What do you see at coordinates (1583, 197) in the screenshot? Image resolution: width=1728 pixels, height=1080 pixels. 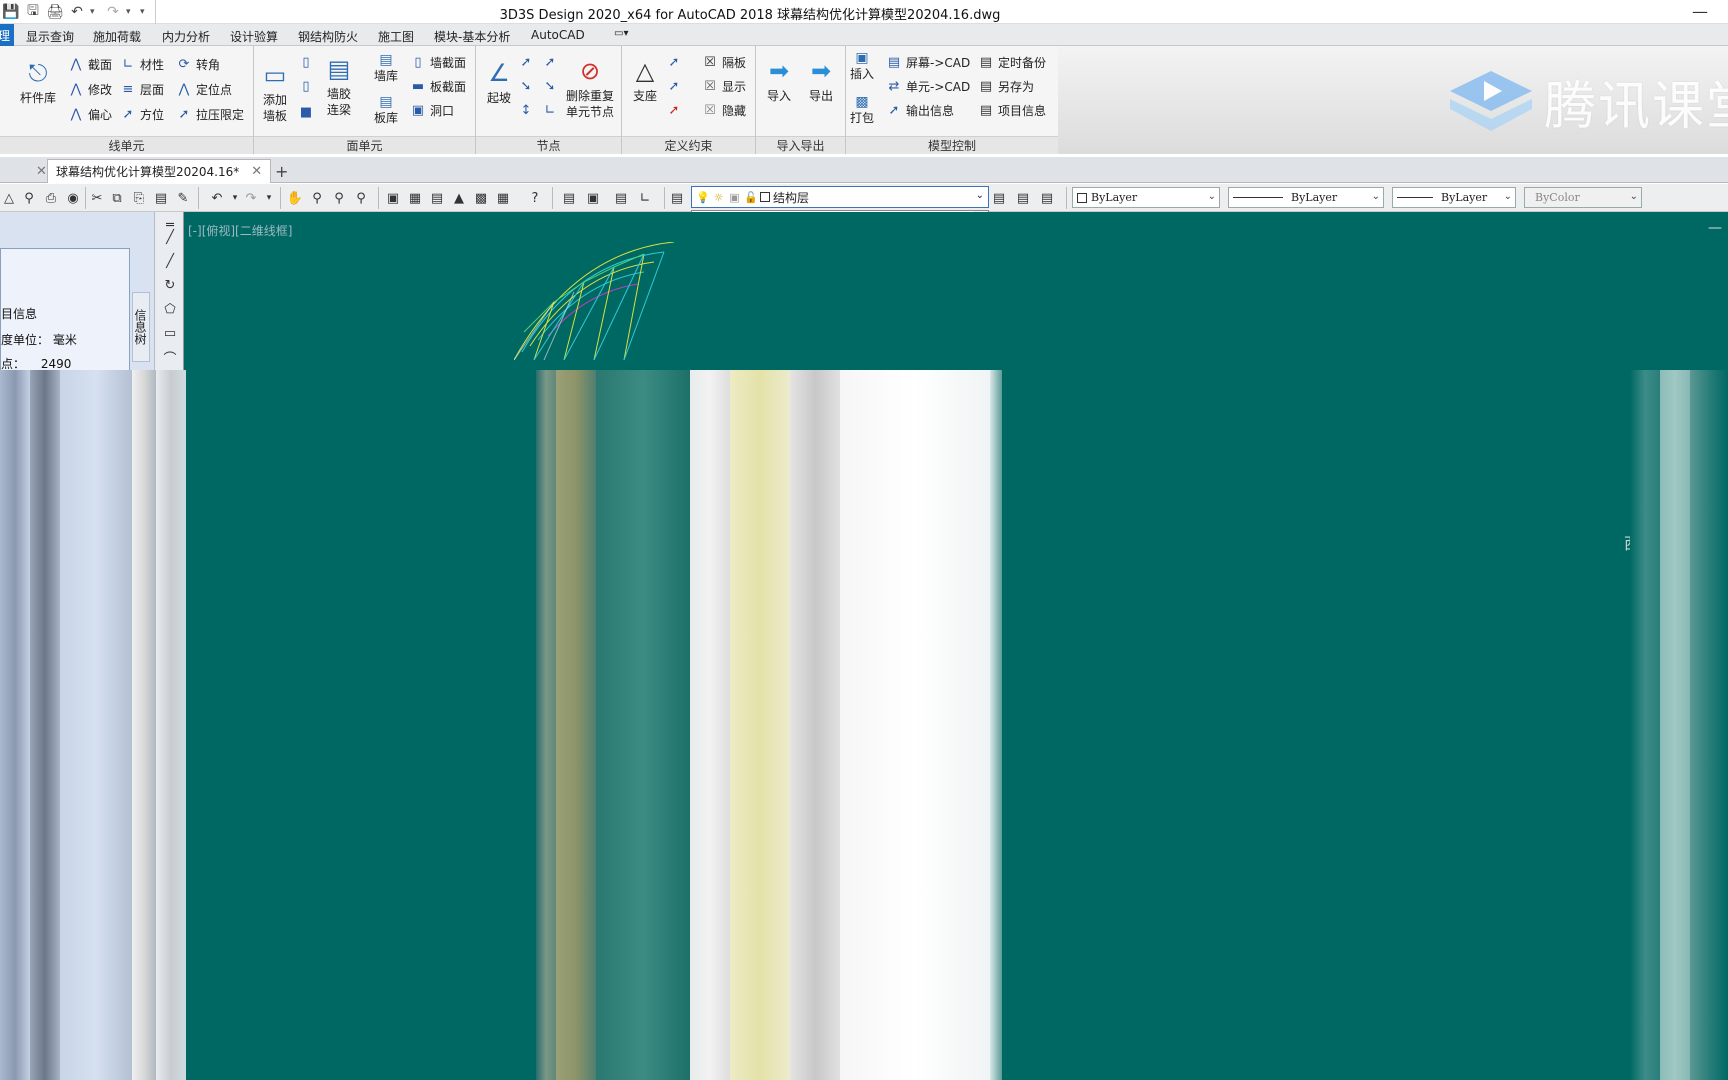 I see `plotstyle-combo: ByColor ⌄` at bounding box center [1583, 197].